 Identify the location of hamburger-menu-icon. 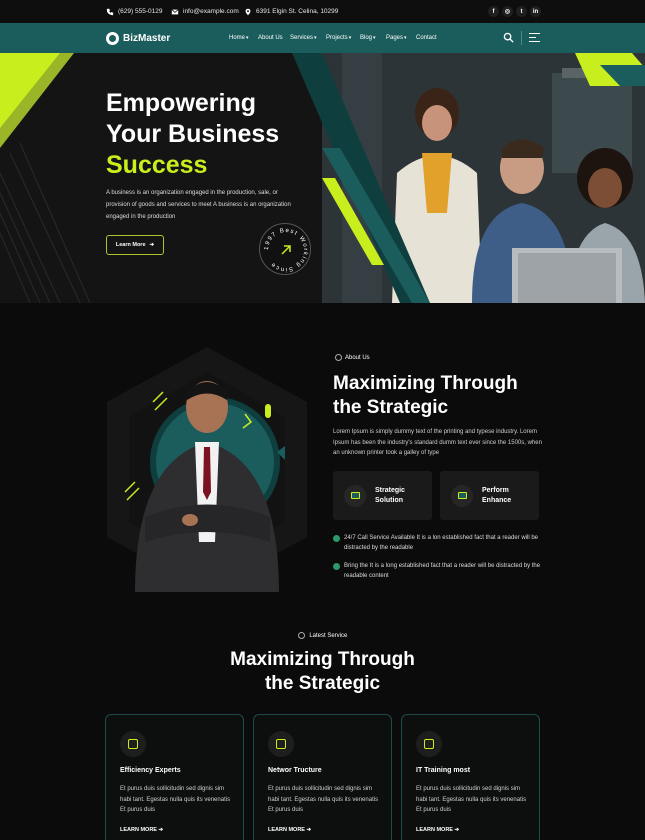
(534, 38).